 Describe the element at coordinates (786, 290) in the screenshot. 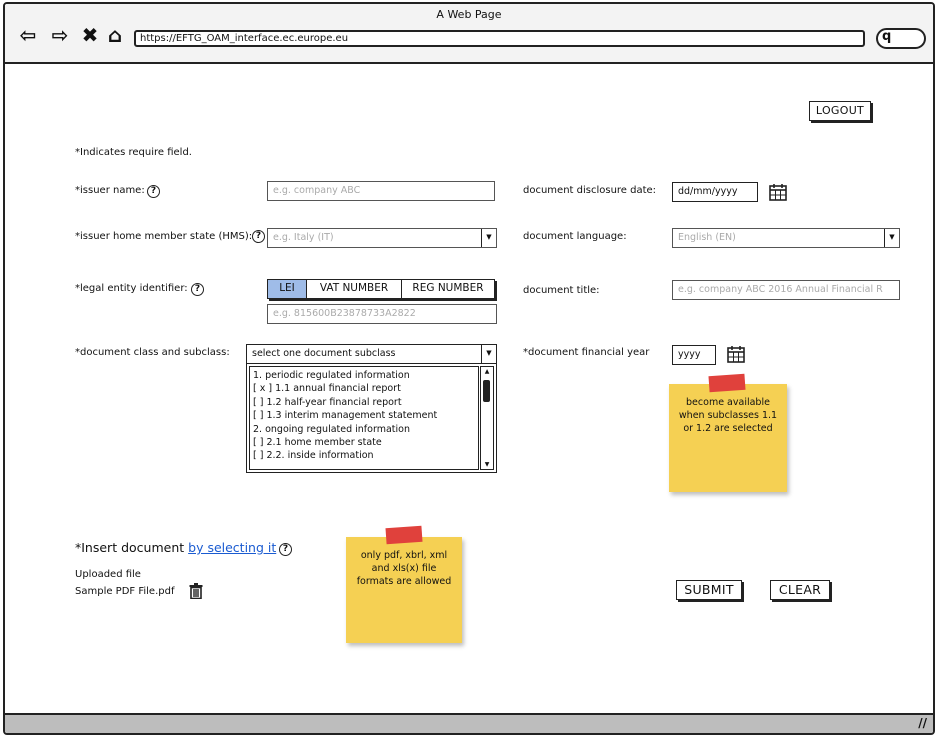

I see `doc-title-input: e.g. company ABC 2016 Annual Financial R` at that location.